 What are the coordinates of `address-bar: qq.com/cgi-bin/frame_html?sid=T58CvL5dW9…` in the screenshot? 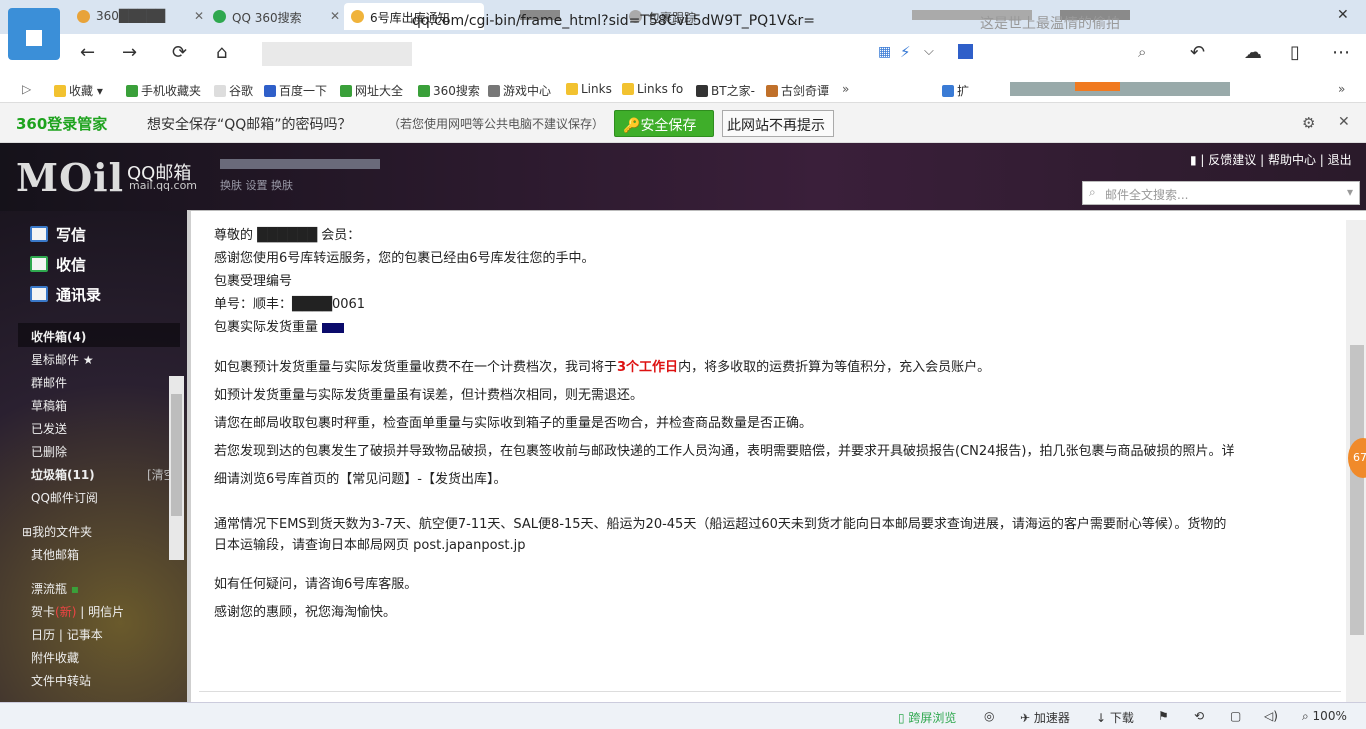 It's located at (603, 21).